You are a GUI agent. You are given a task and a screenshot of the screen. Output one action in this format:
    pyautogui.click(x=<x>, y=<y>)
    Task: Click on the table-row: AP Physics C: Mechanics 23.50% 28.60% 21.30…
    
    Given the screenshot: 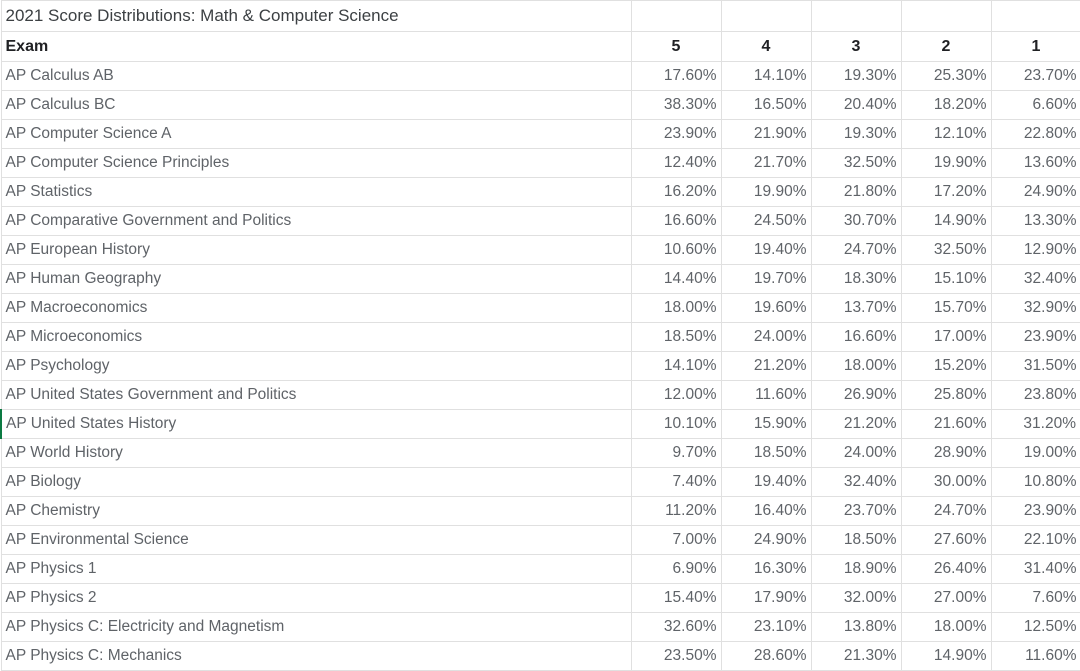 What is the action you would take?
    pyautogui.click(x=540, y=656)
    